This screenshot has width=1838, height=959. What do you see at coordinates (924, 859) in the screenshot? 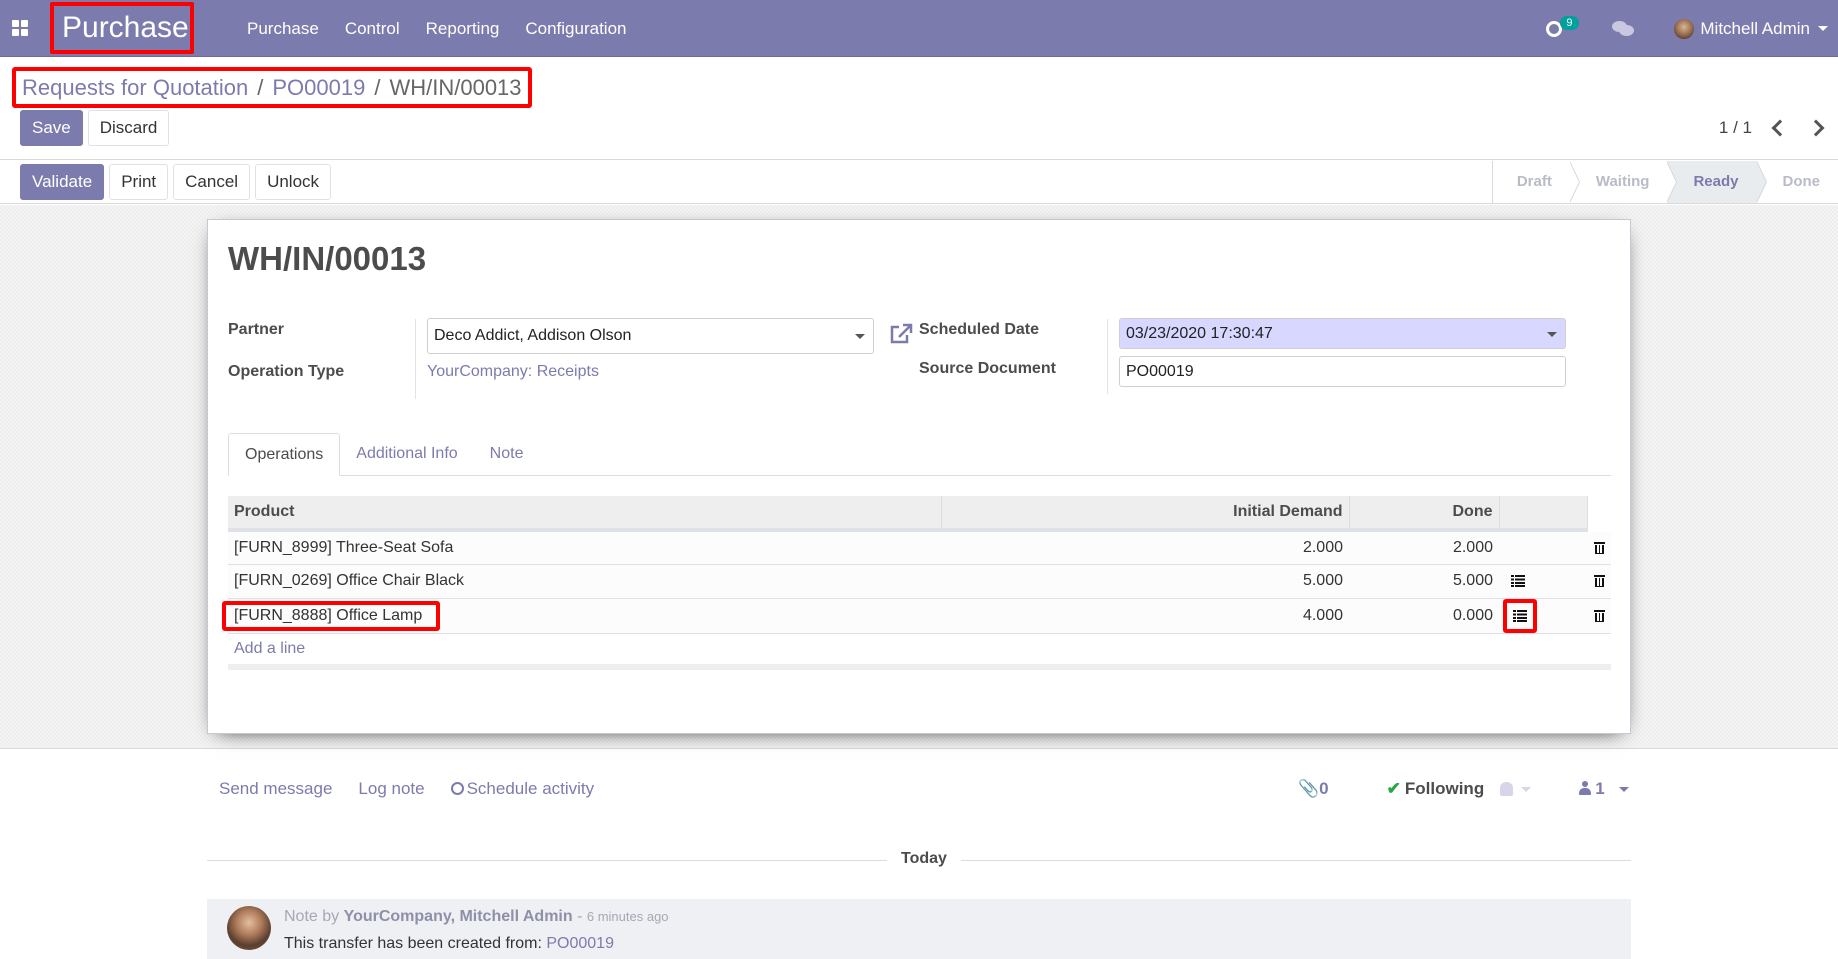
I see `date-separator-label: Today` at bounding box center [924, 859].